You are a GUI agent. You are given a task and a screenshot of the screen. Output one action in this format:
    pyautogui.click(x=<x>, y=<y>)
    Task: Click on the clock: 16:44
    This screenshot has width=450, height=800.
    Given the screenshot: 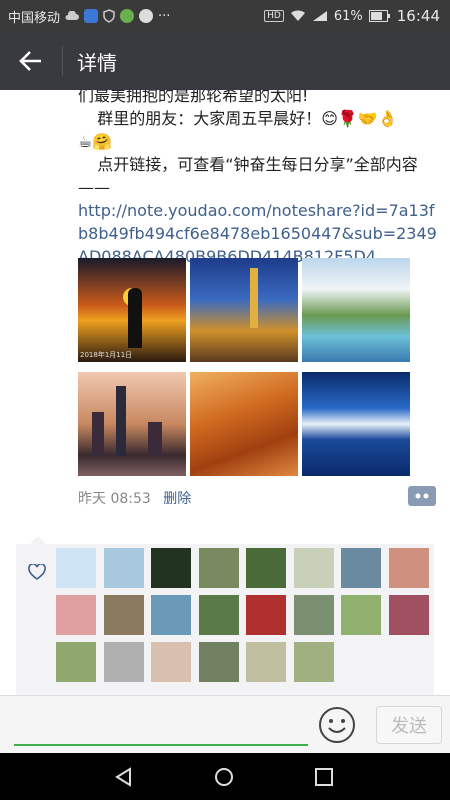 What is the action you would take?
    pyautogui.click(x=418, y=16)
    